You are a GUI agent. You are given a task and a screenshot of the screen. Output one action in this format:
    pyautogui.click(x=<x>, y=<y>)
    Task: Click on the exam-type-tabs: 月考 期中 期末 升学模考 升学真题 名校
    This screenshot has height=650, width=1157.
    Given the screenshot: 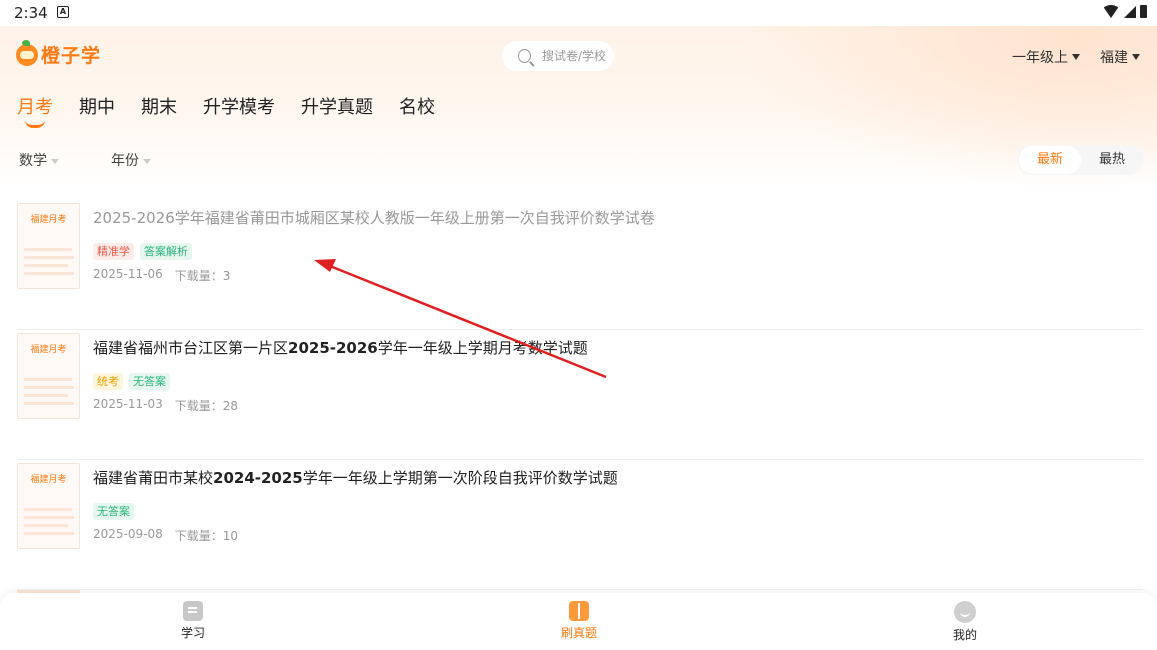 What is the action you would take?
    pyautogui.click(x=239, y=110)
    